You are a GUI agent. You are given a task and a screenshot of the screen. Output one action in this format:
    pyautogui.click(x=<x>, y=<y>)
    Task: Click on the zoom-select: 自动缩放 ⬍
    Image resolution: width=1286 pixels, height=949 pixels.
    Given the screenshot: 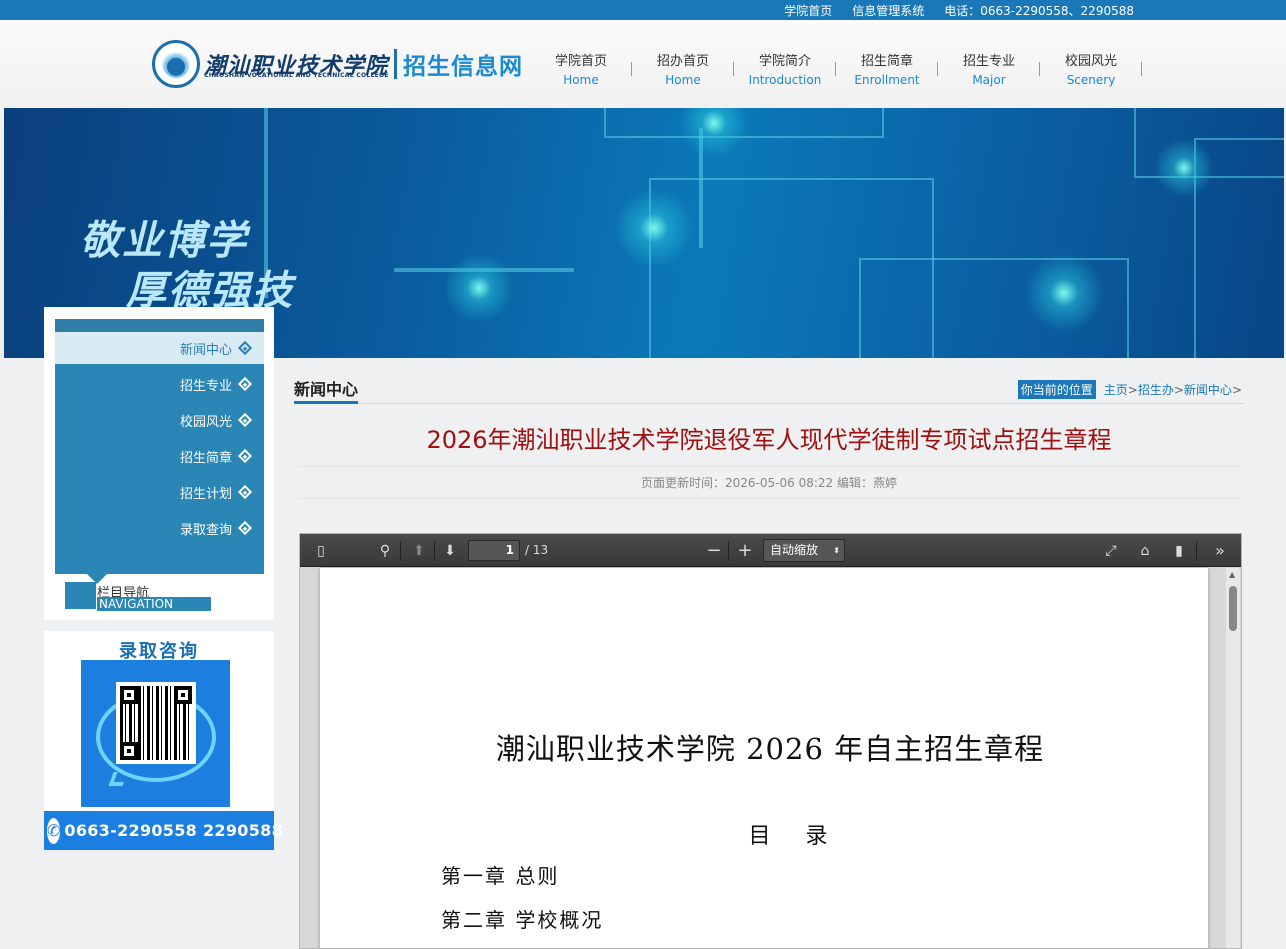 What is the action you would take?
    pyautogui.click(x=804, y=550)
    